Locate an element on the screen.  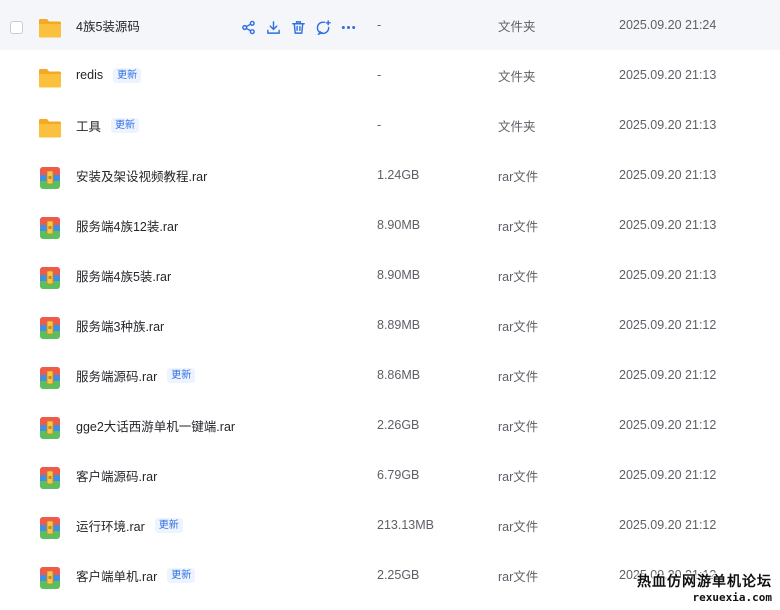
file-row: 服务端4族5装.rar 8.90MB rar文件 2025.09.20 21:13 is located at coordinates (390, 275).